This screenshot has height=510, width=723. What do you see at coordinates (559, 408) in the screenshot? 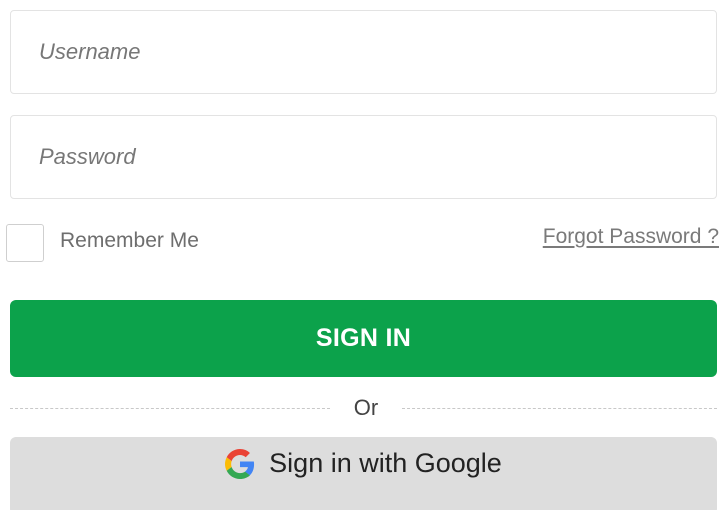
I see `divider-line-right` at bounding box center [559, 408].